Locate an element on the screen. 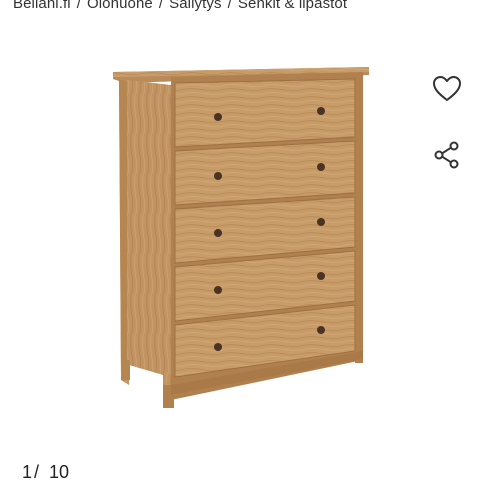 The image size is (480, 483). share-icon is located at coordinates (446, 155).